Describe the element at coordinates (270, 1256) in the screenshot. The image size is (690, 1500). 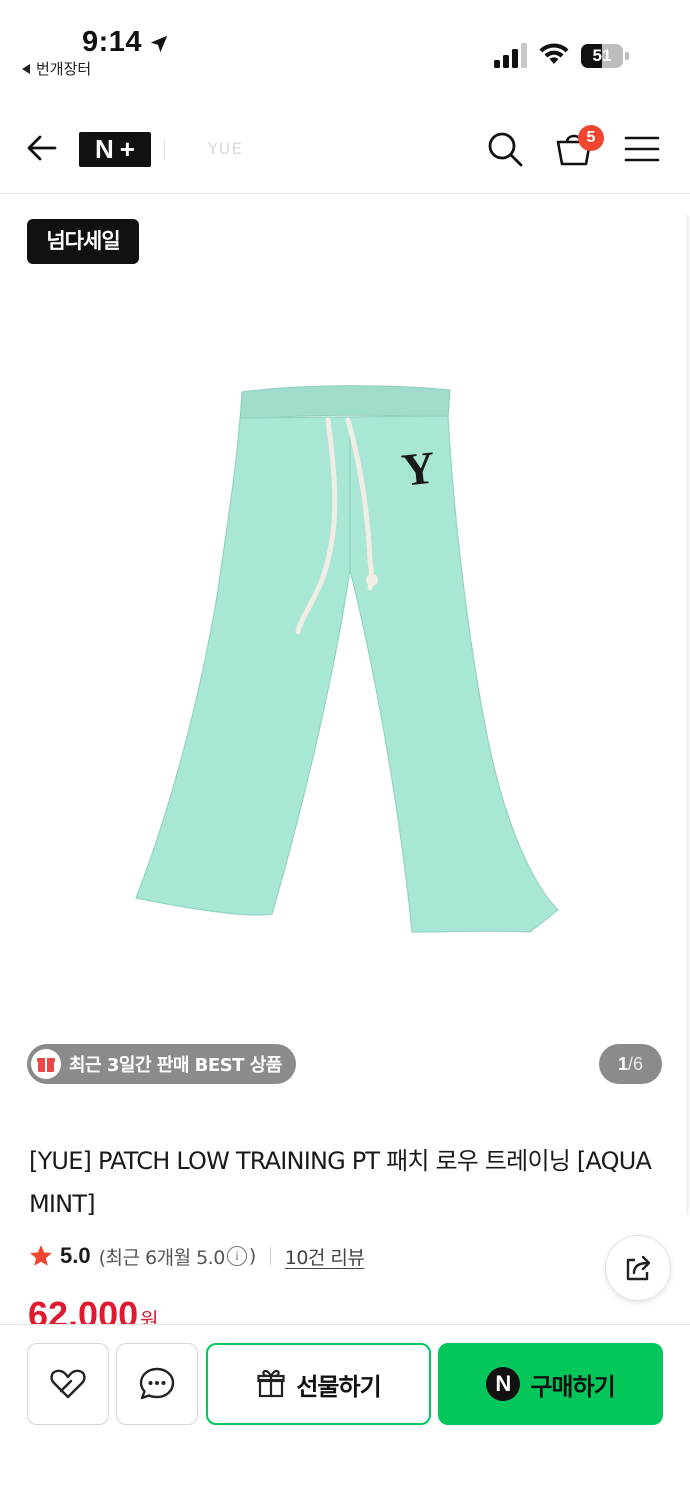
I see `rating-separator` at that location.